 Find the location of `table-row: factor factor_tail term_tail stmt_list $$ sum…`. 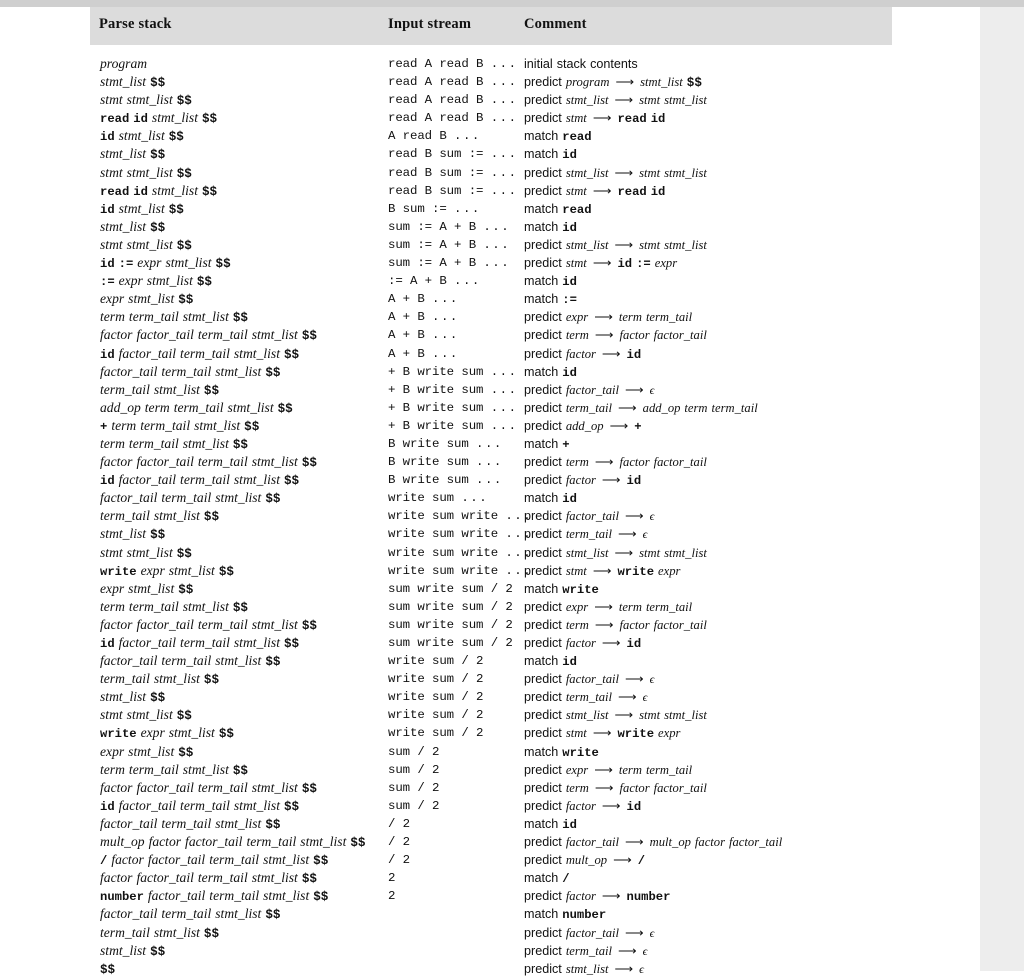

table-row: factor factor_tail term_tail stmt_list $$ sum… is located at coordinates (491, 788).